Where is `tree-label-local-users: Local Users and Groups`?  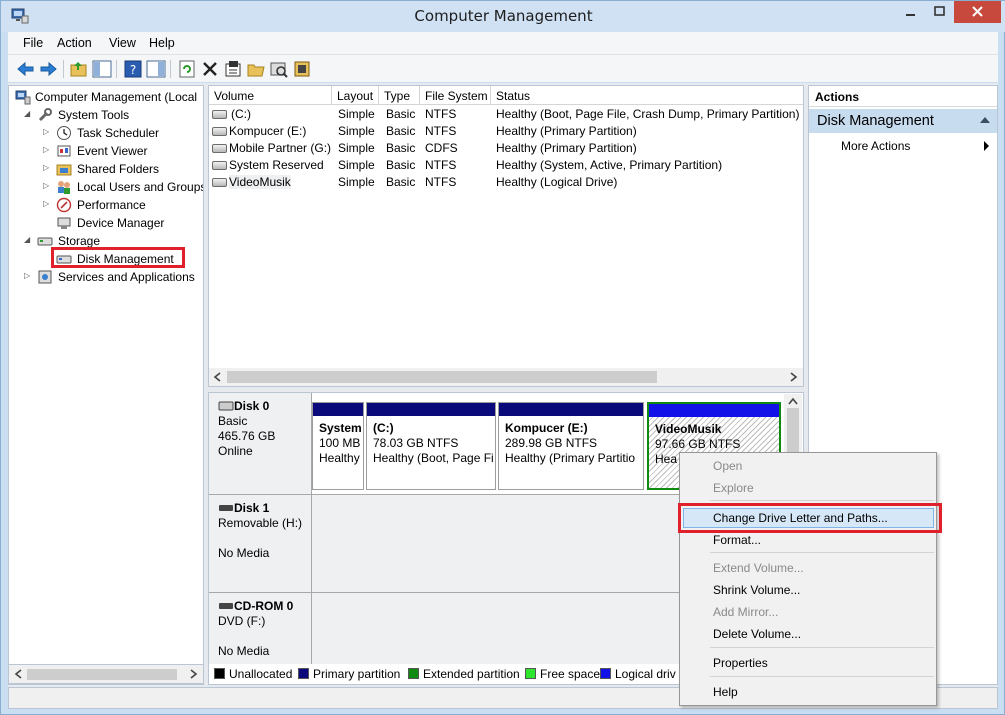 tree-label-local-users: Local Users and Groups is located at coordinates (140, 187).